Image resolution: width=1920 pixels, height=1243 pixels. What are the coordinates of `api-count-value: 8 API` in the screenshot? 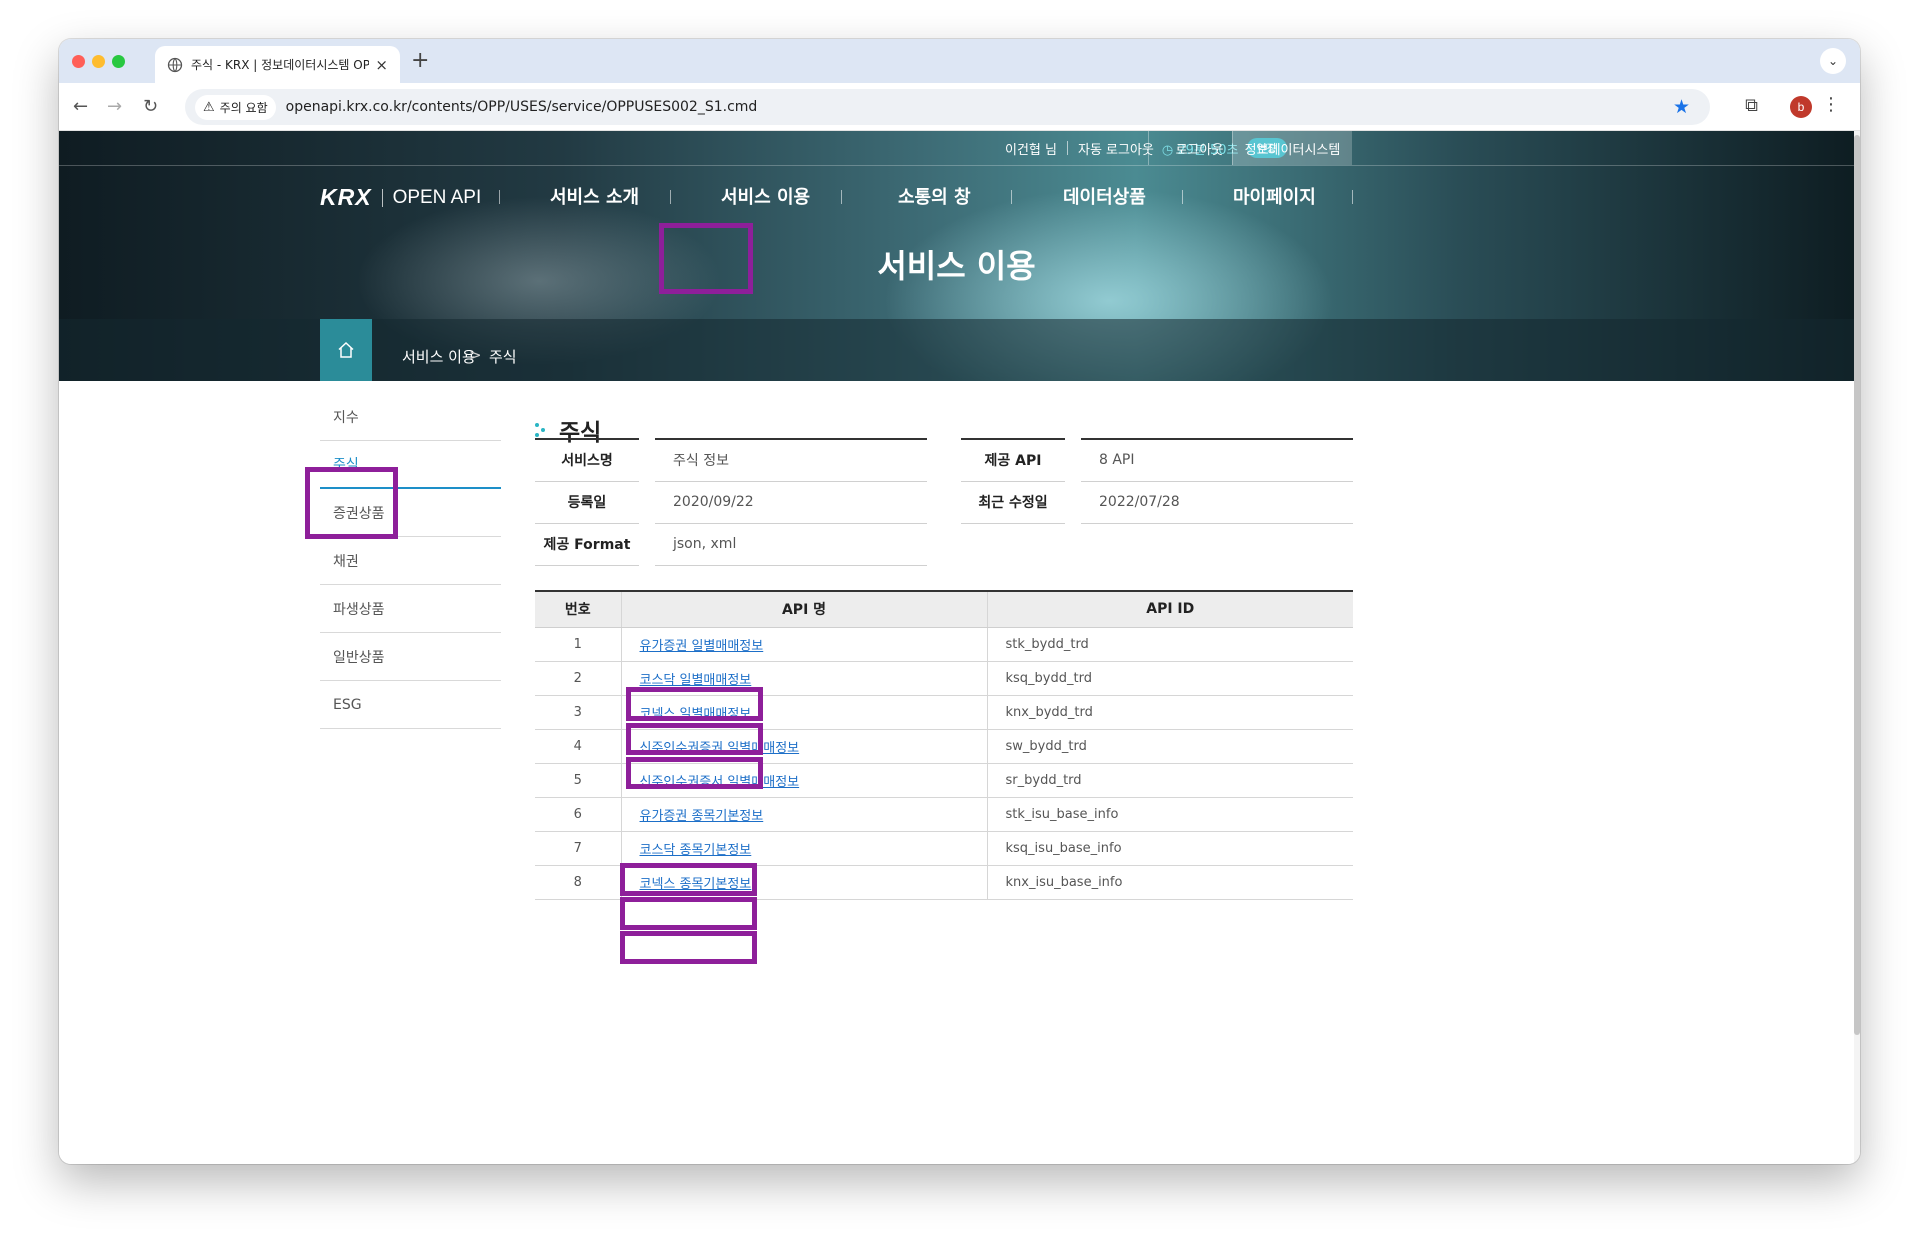 It's located at (1217, 460).